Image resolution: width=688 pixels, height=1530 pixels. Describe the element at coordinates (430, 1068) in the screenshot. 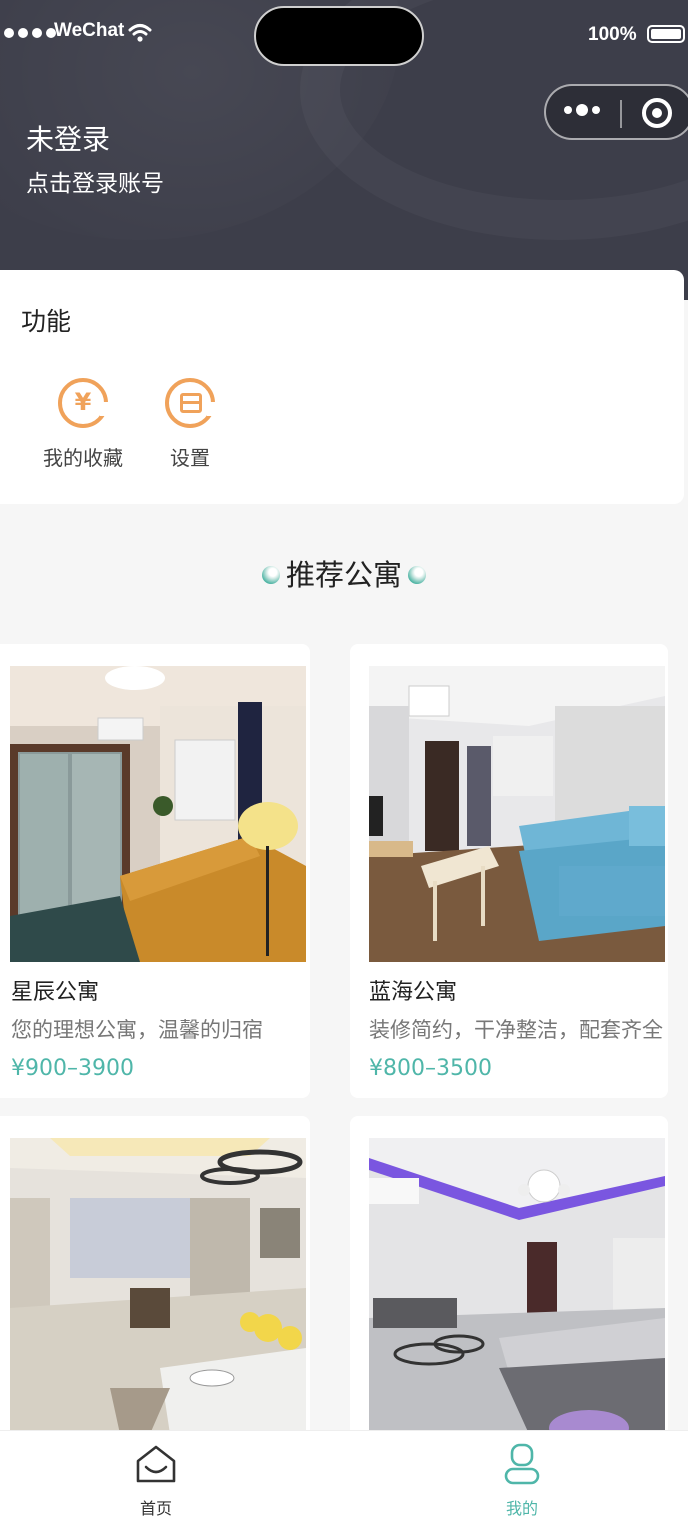

I see `apartment-price: ¥800–3500` at that location.